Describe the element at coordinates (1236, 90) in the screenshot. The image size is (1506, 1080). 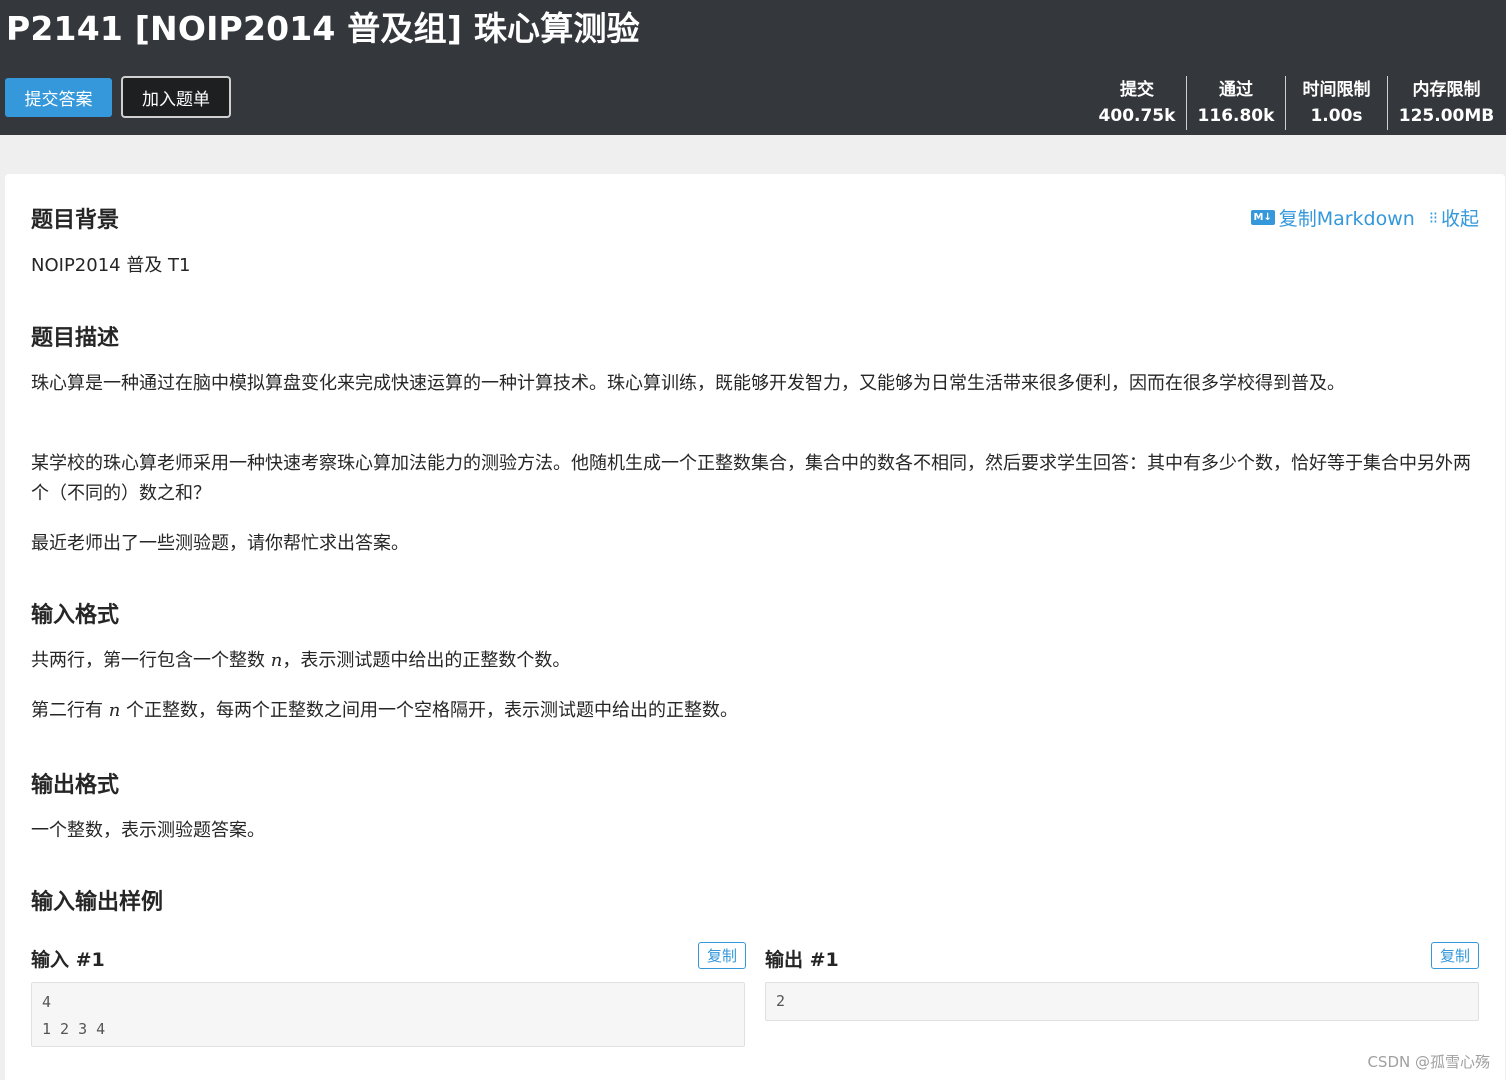
I see `stat-label: 通过` at that location.